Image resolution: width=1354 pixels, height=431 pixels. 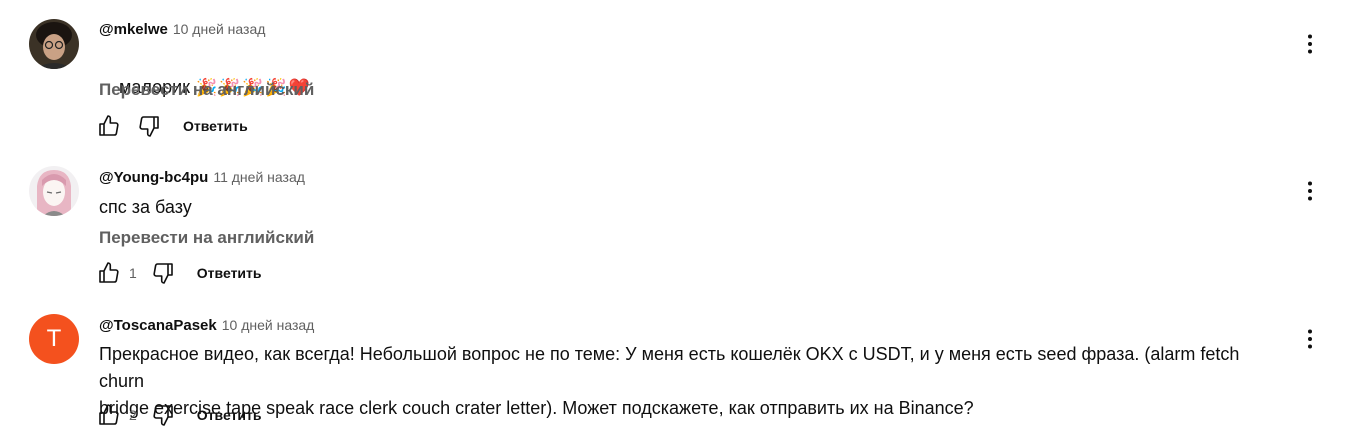 I want to click on comment-toolbar: 1 Ответить, so click(x=178, y=273).